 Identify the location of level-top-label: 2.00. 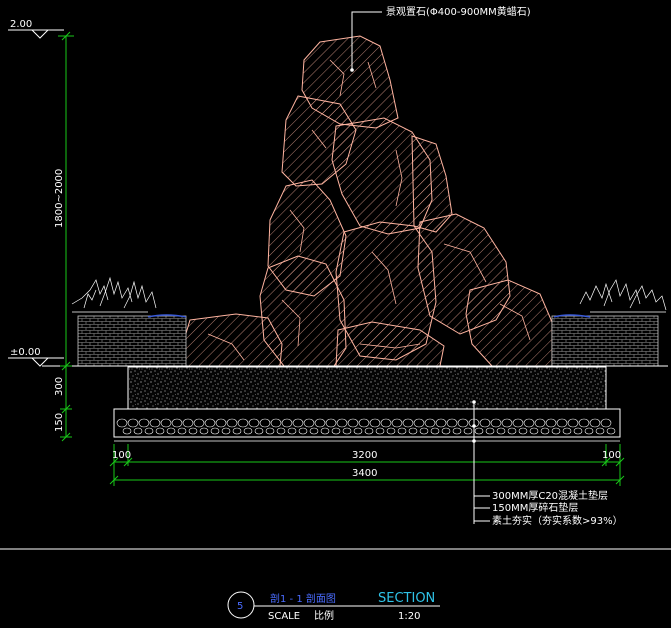
(21, 24).